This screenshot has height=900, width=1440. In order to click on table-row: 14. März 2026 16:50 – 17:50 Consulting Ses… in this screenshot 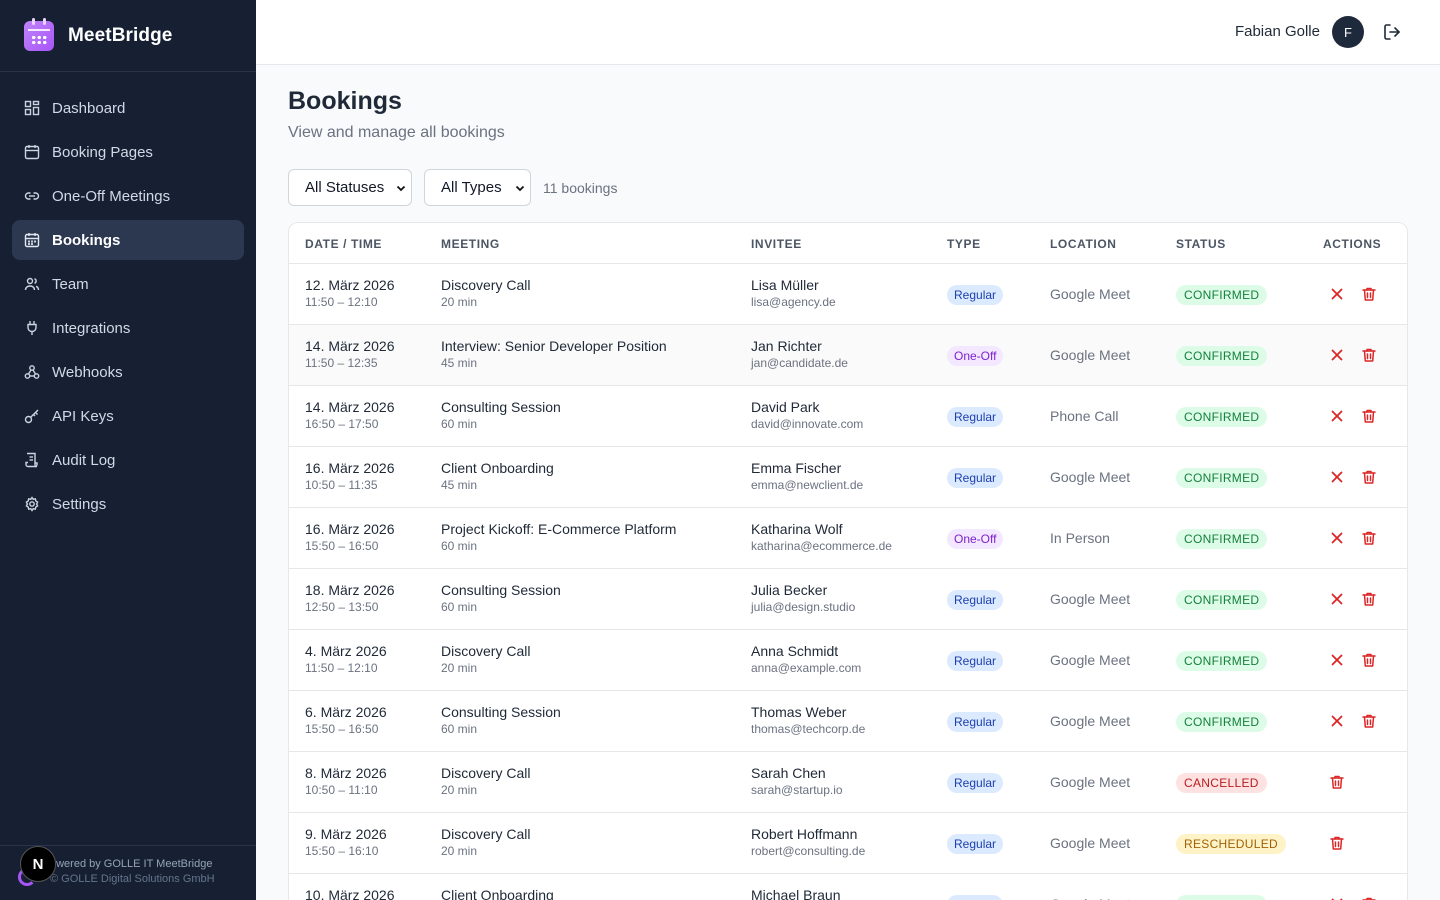, I will do `click(848, 416)`.